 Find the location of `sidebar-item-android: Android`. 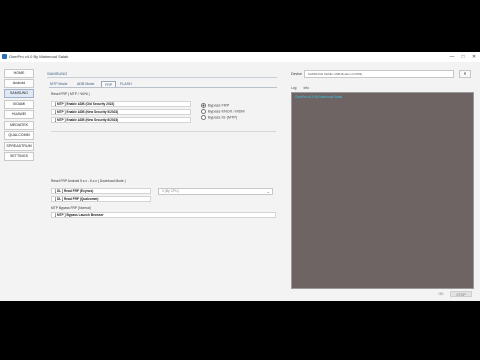

sidebar-item-android: Android is located at coordinates (19, 83).